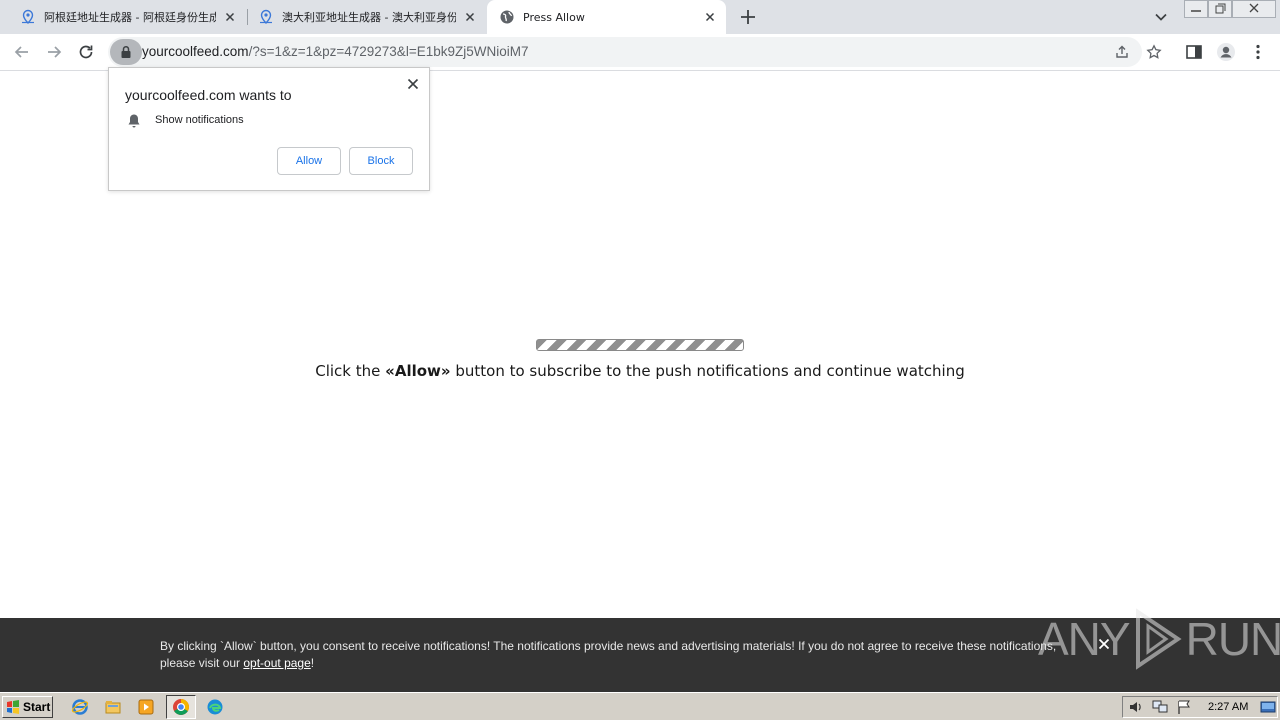 Image resolution: width=1280 pixels, height=722 pixels. I want to click on media-player-icon, so click(146, 707).